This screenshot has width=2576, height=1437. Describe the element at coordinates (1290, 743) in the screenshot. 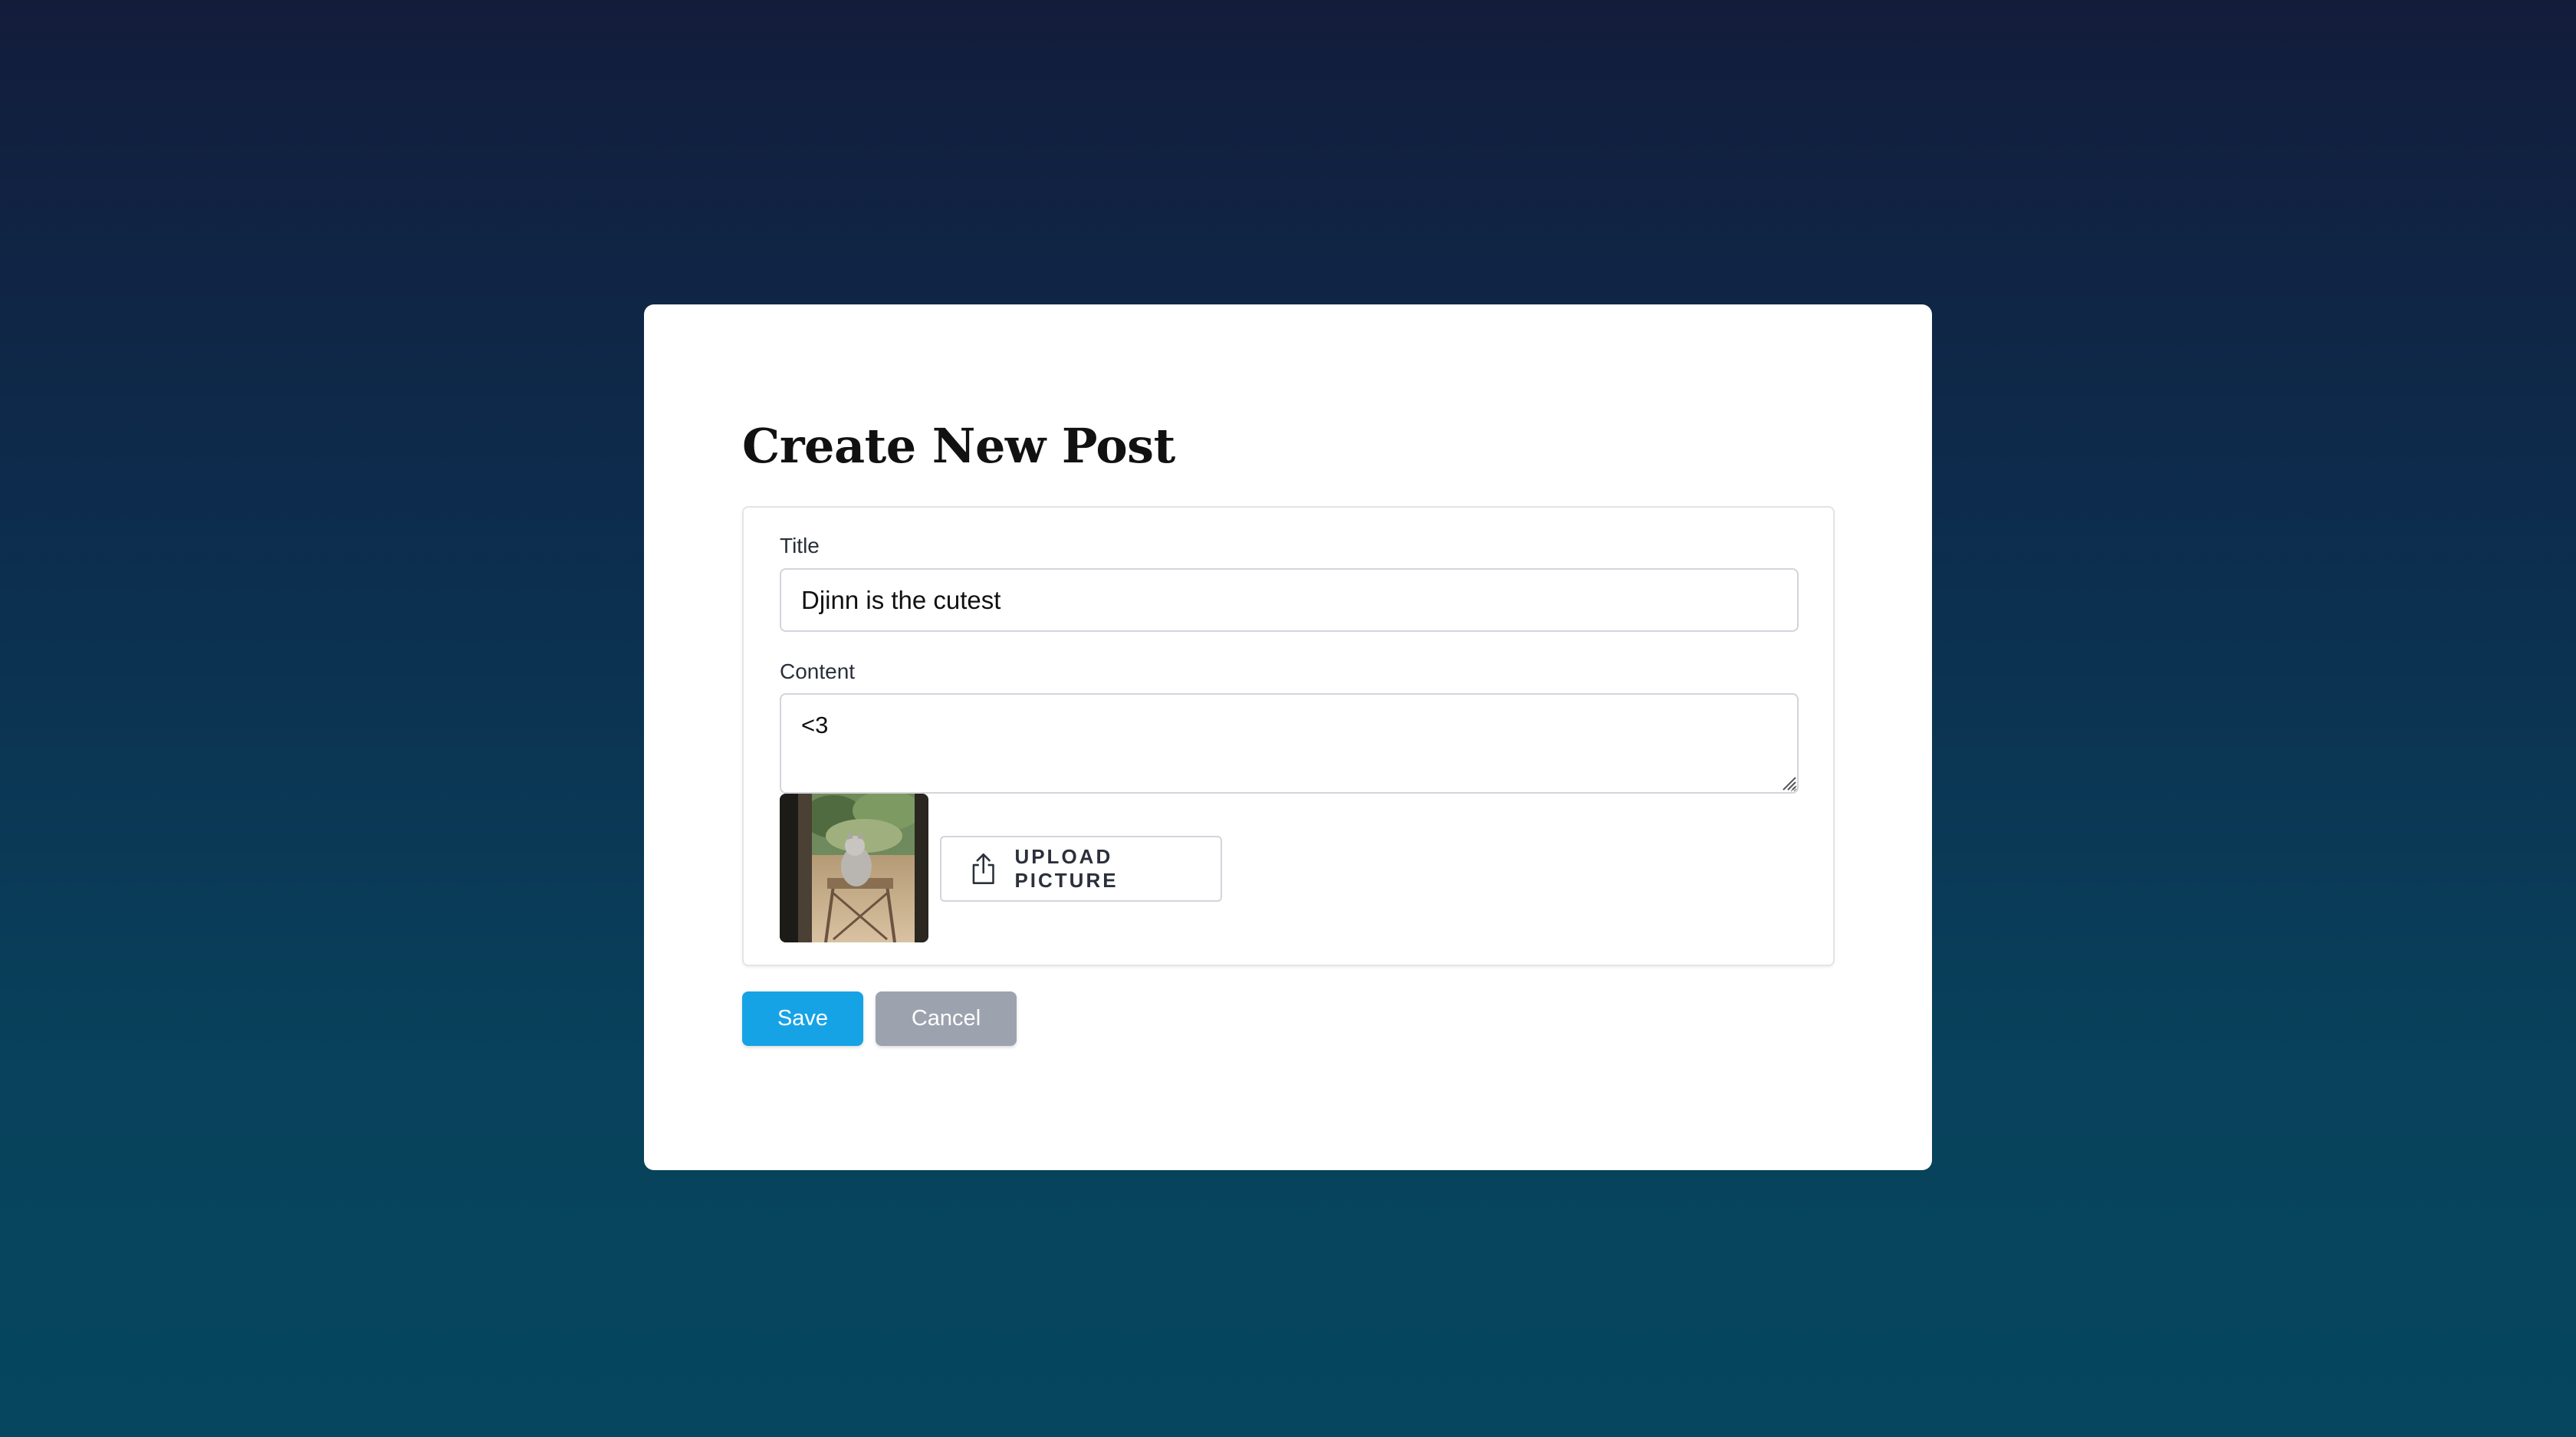

I see `content-textarea: <3` at that location.